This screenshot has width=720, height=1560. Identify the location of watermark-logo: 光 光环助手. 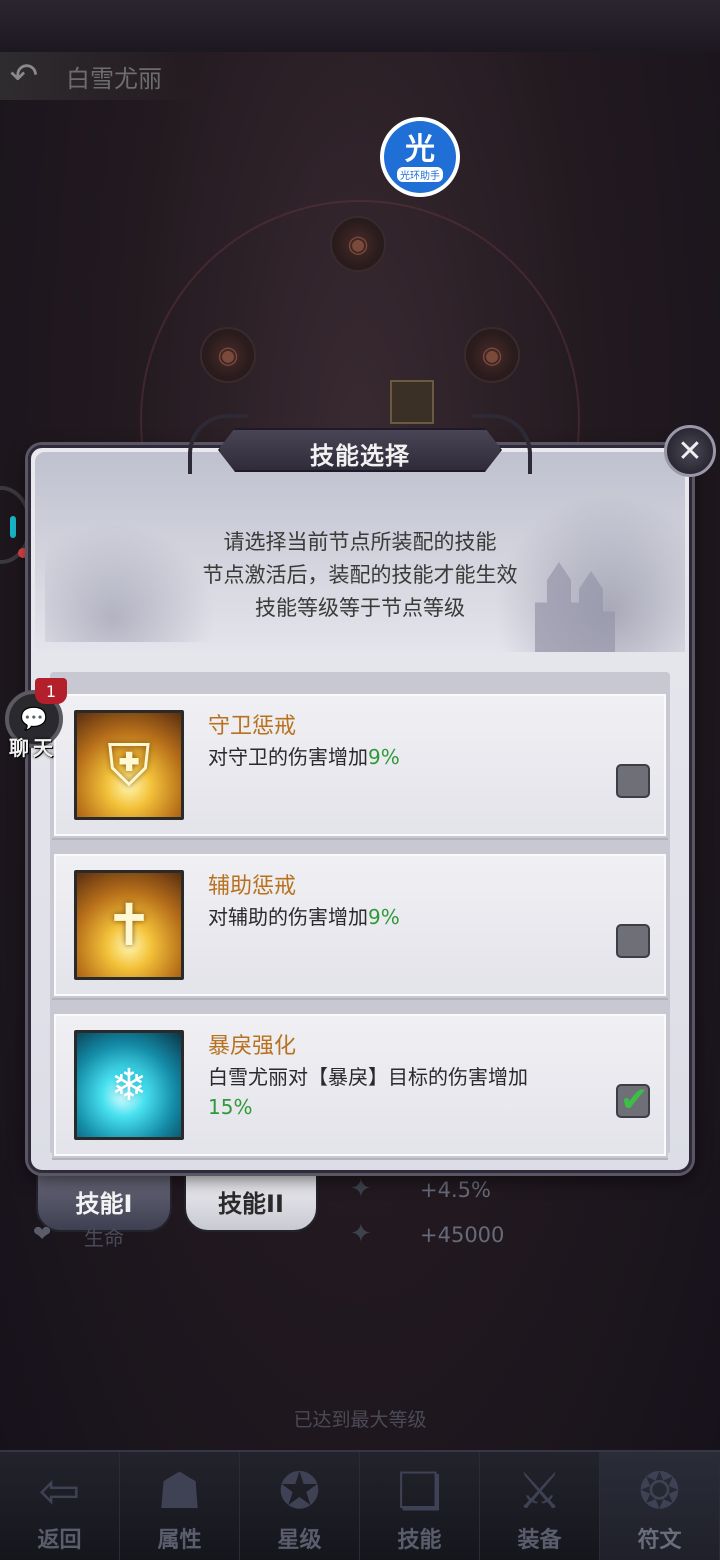
(420, 157).